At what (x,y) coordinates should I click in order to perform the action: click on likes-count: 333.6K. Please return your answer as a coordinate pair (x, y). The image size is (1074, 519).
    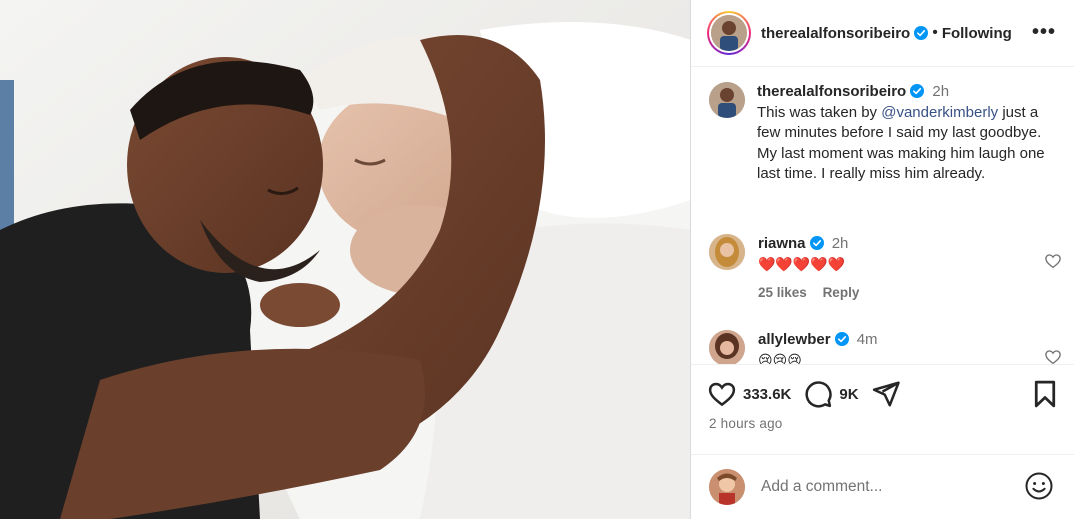
    Looking at the image, I should click on (767, 394).